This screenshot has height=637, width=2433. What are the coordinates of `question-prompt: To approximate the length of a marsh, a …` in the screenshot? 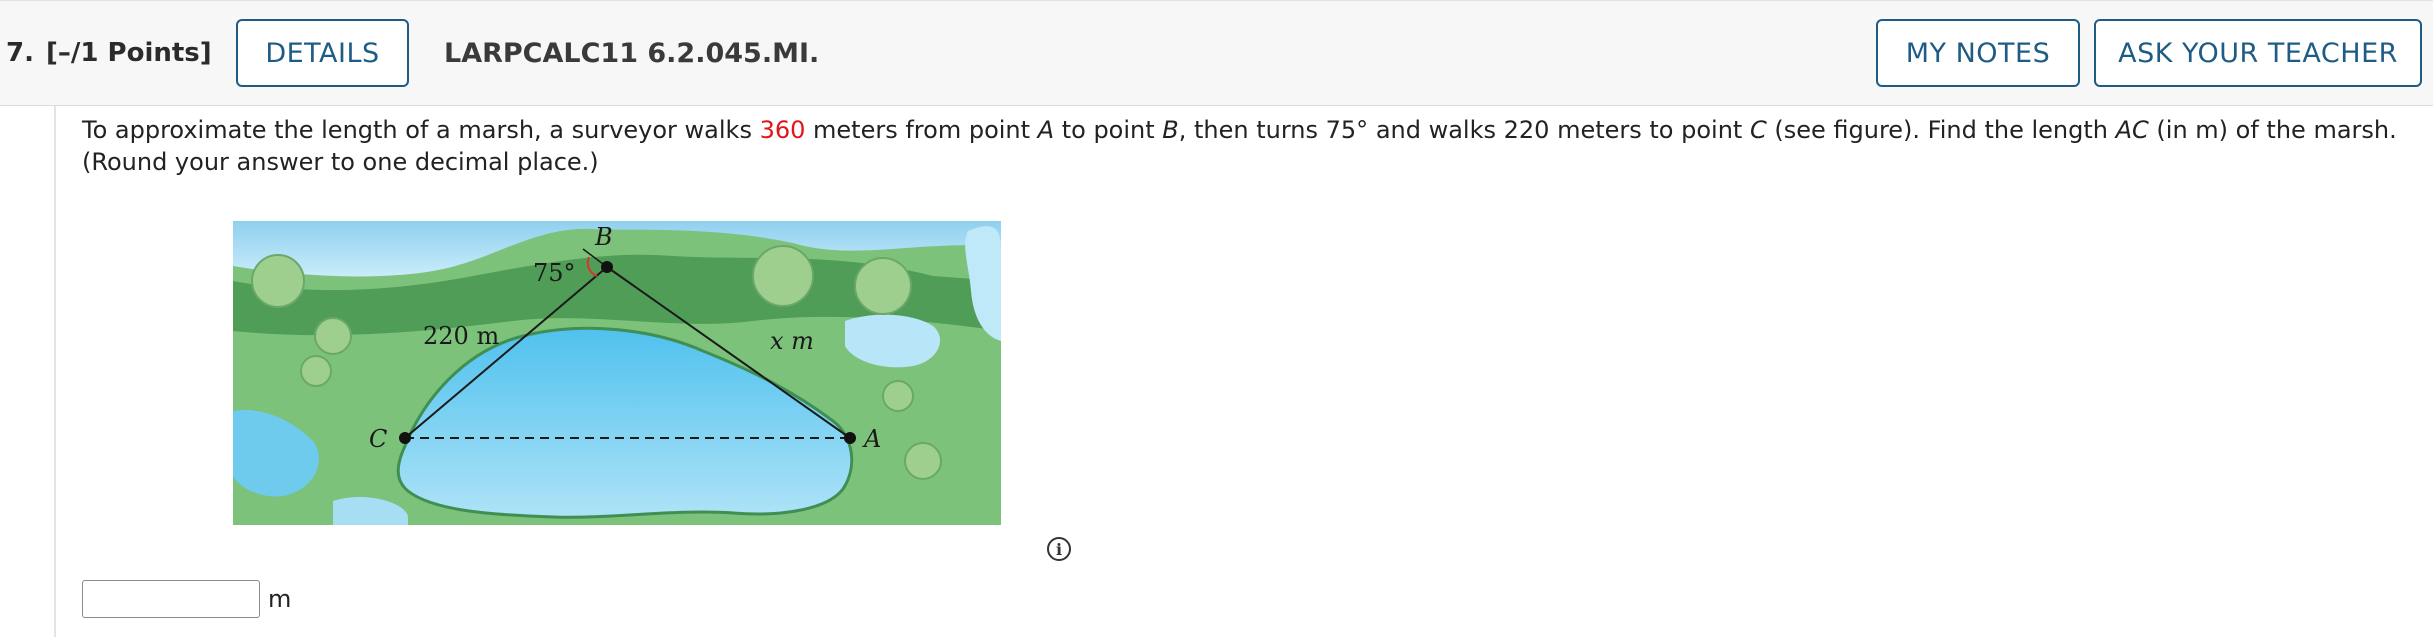 It's located at (1247, 146).